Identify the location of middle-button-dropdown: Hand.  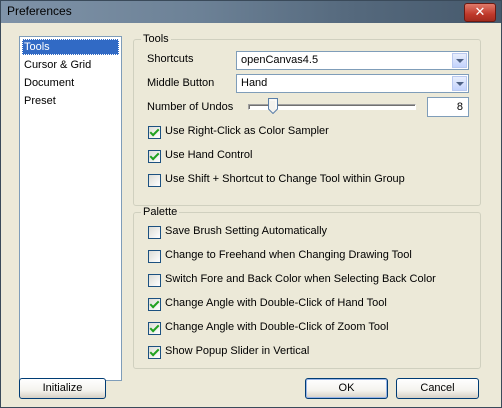
(352, 83).